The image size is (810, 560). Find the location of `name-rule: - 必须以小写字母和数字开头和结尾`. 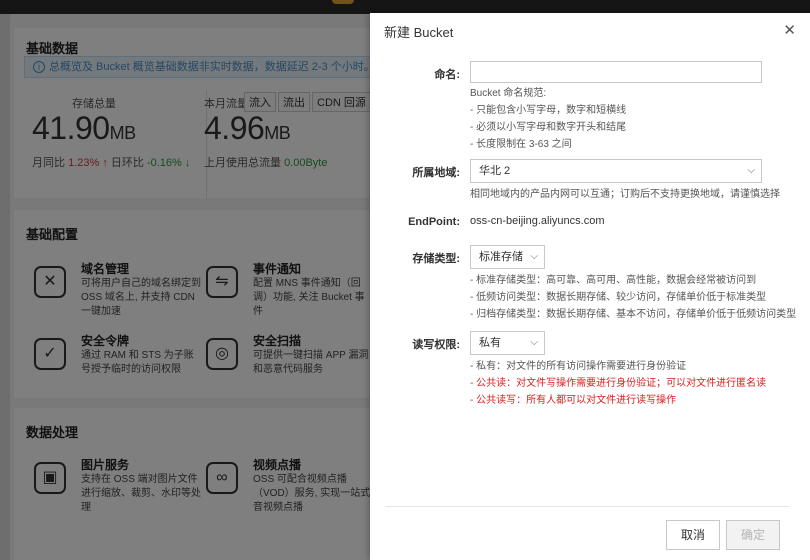

name-rule: - 必须以小写字母和数字开头和结尾 is located at coordinates (548, 127).